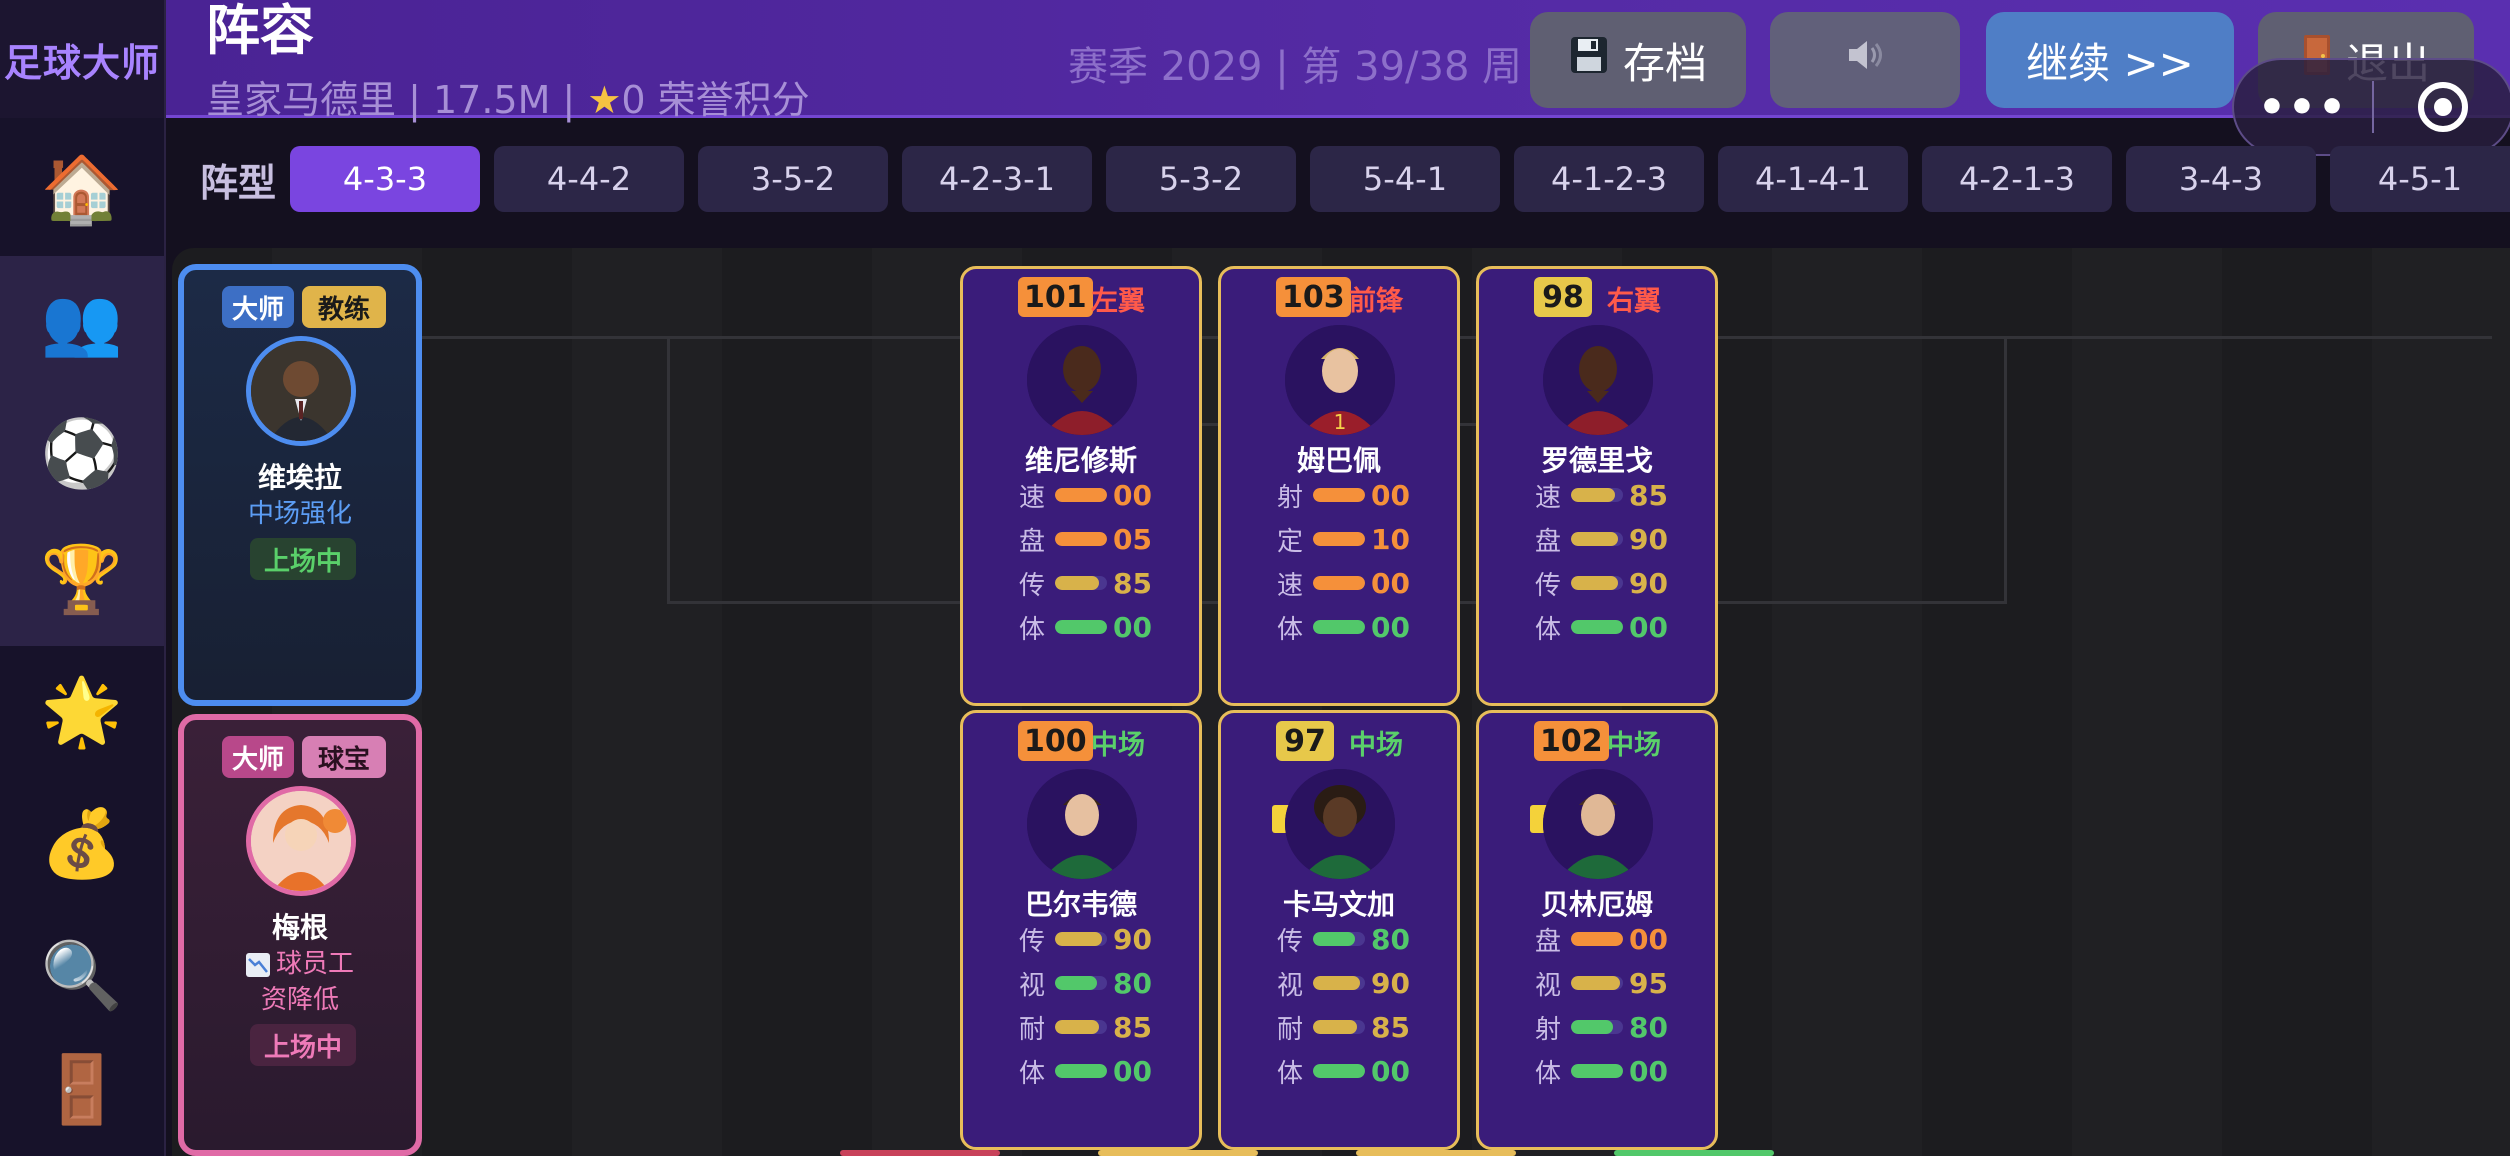 Image resolution: width=2510 pixels, height=1156 pixels. Describe the element at coordinates (82, 976) in the screenshot. I see `sidebar-item-search: 🔍` at that location.